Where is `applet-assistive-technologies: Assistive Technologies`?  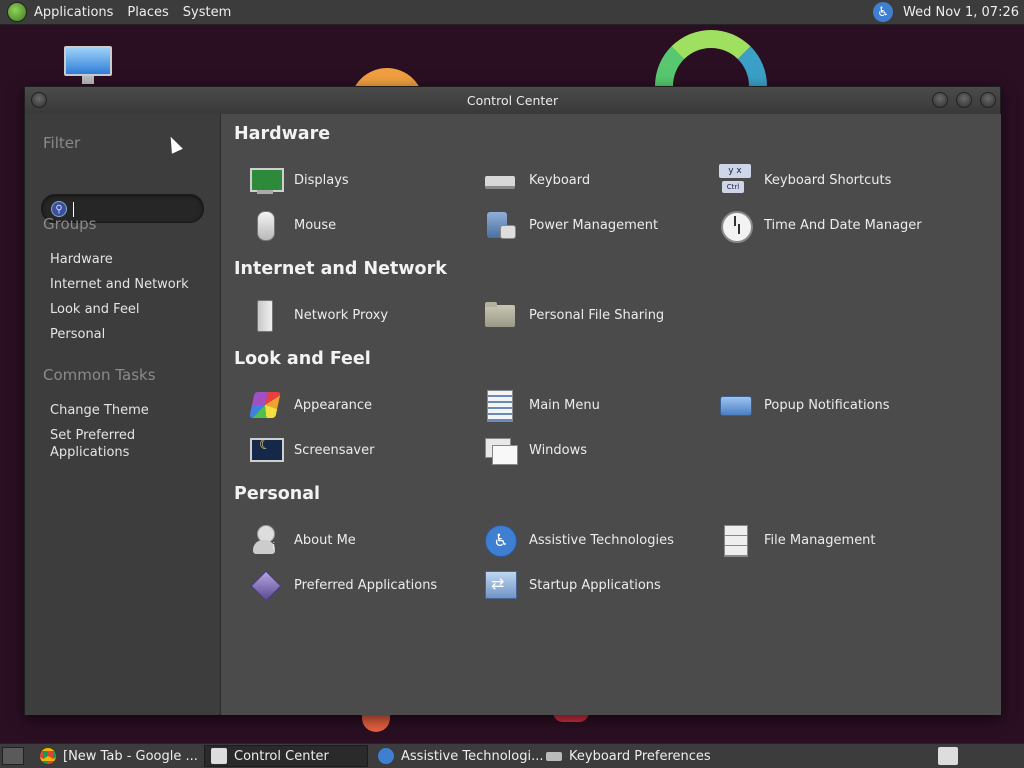 applet-assistive-technologies: Assistive Technologies is located at coordinates (594, 540).